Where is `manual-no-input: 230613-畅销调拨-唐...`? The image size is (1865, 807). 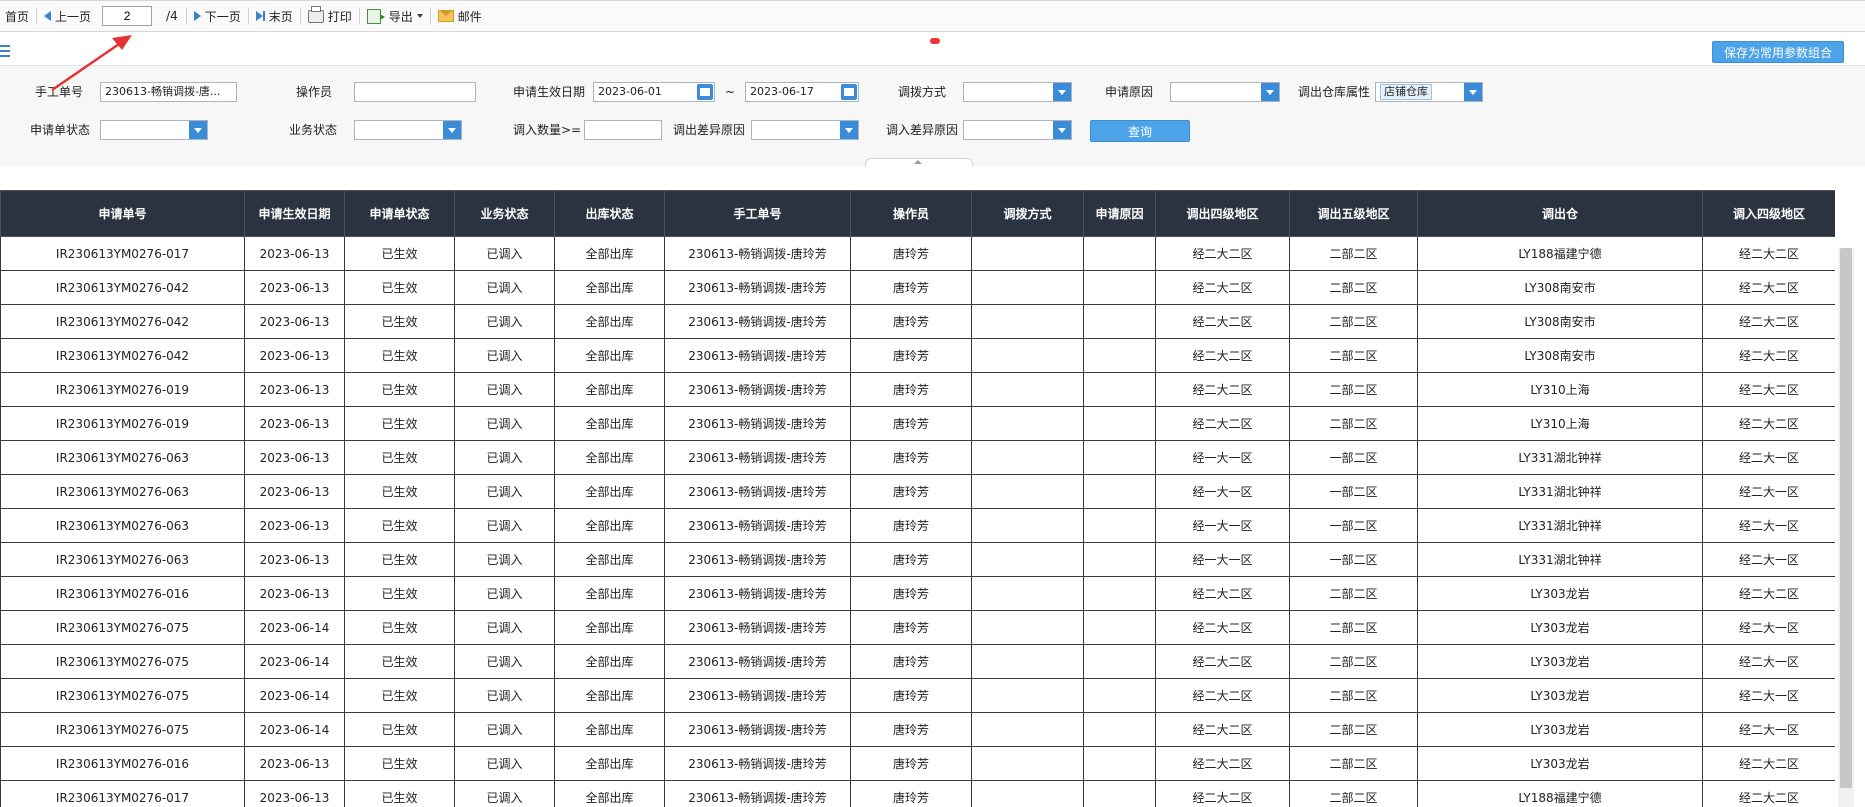 manual-no-input: 230613-畅销调拨-唐... is located at coordinates (168, 92).